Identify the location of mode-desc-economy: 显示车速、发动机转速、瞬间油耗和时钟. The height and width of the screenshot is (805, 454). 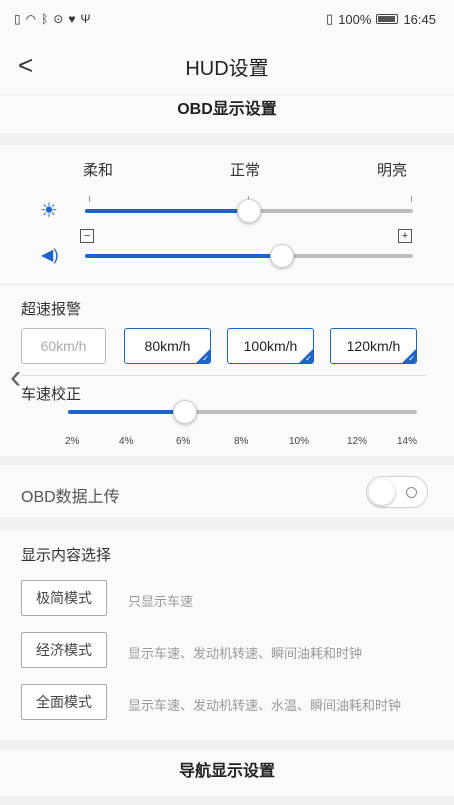
(245, 653).